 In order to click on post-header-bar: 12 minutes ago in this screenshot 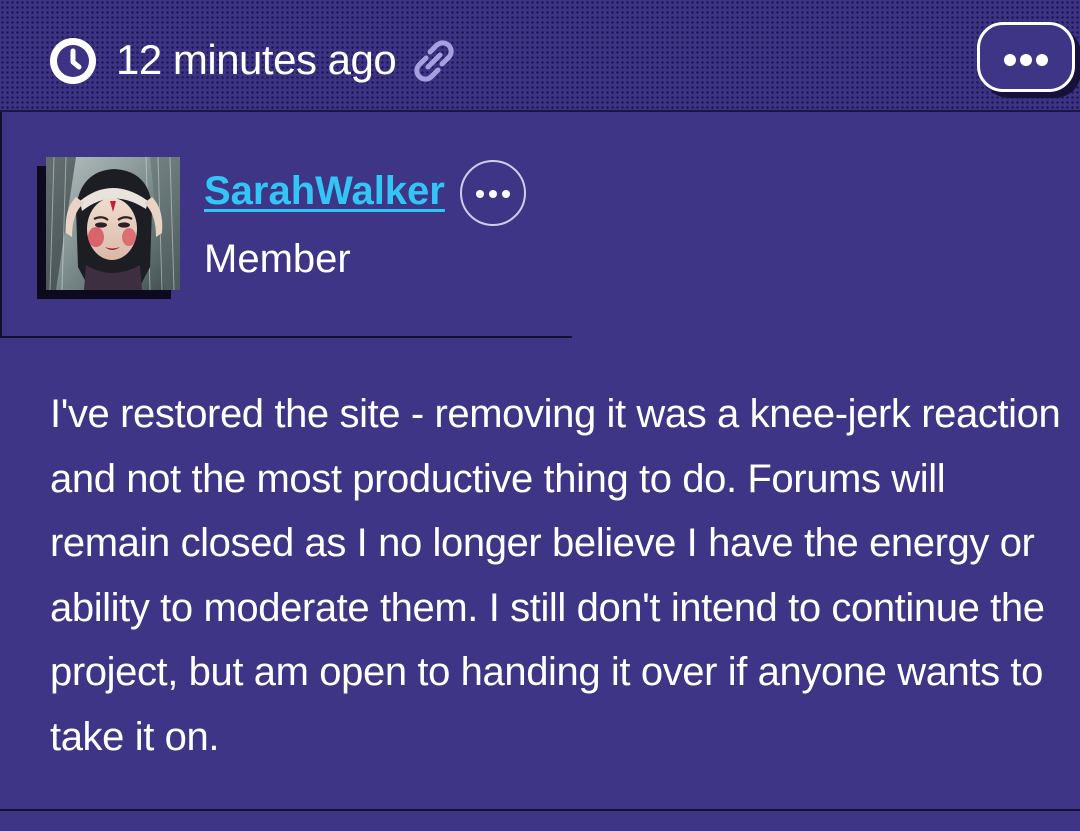, I will do `click(540, 56)`.